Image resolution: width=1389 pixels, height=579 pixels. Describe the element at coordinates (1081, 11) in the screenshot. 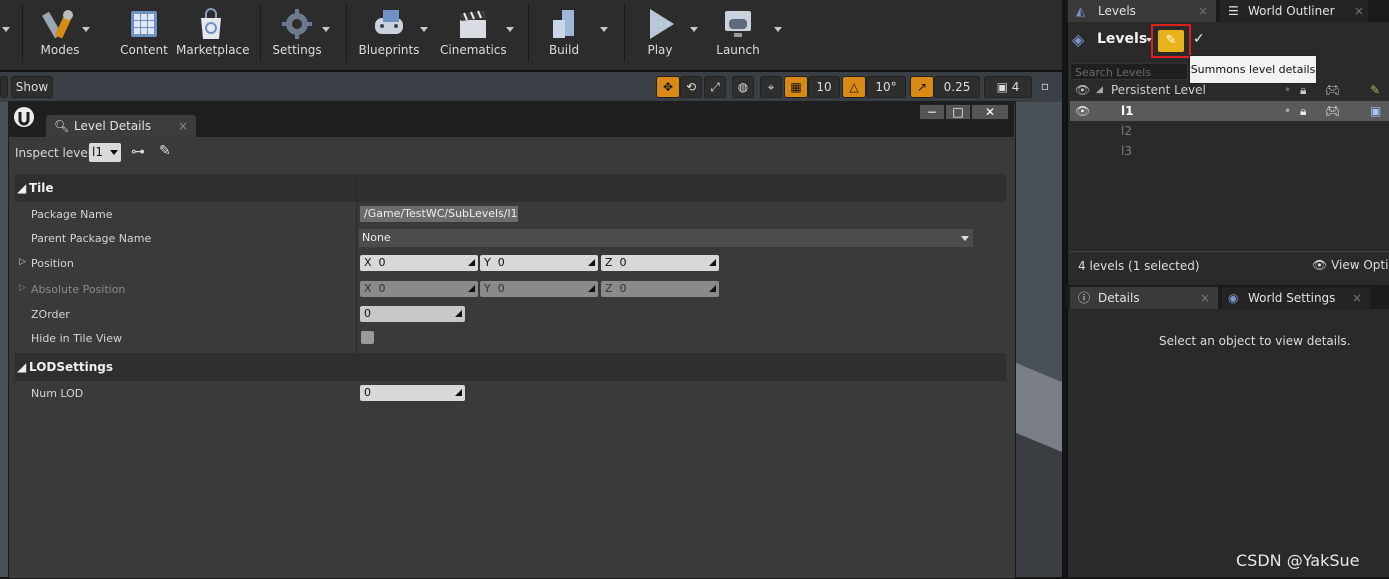

I see `levels-icon: ◭` at that location.